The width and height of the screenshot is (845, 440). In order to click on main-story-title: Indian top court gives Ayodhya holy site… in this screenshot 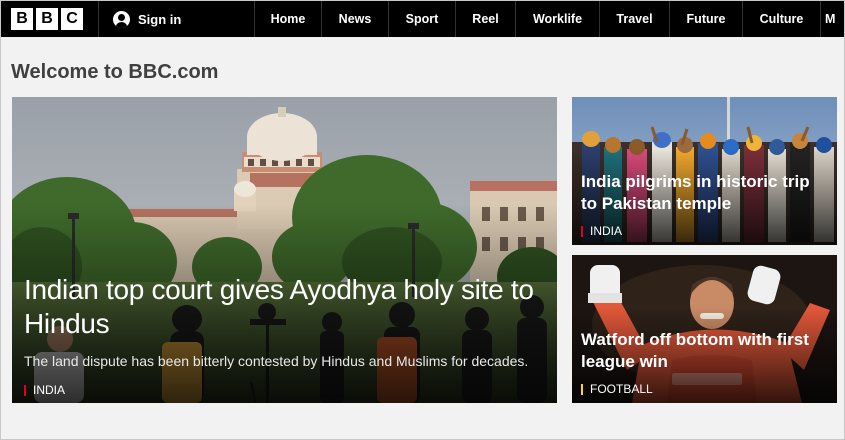, I will do `click(283, 307)`.